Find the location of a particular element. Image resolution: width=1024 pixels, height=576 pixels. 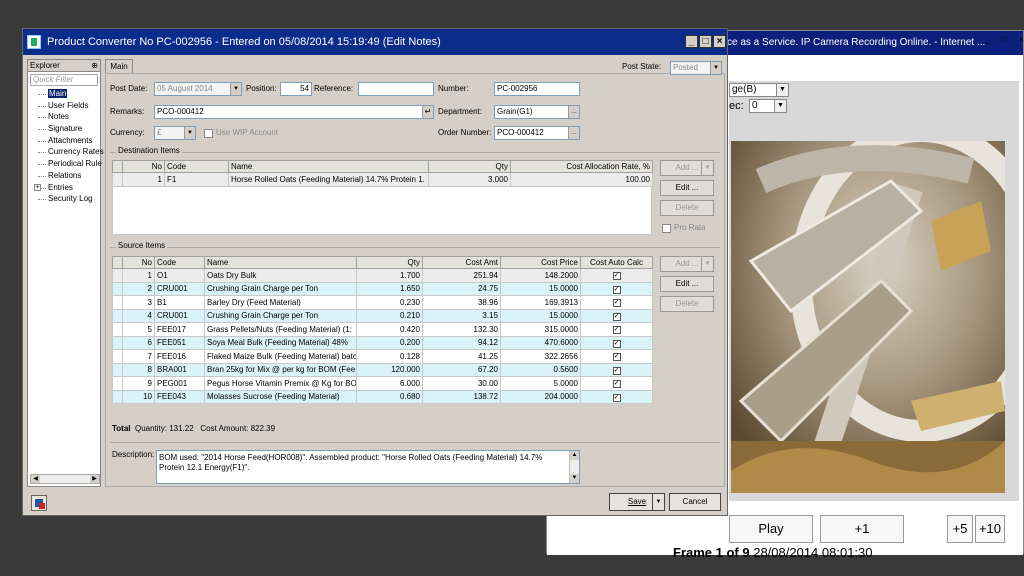

number-field: PC-002956 is located at coordinates (537, 89).